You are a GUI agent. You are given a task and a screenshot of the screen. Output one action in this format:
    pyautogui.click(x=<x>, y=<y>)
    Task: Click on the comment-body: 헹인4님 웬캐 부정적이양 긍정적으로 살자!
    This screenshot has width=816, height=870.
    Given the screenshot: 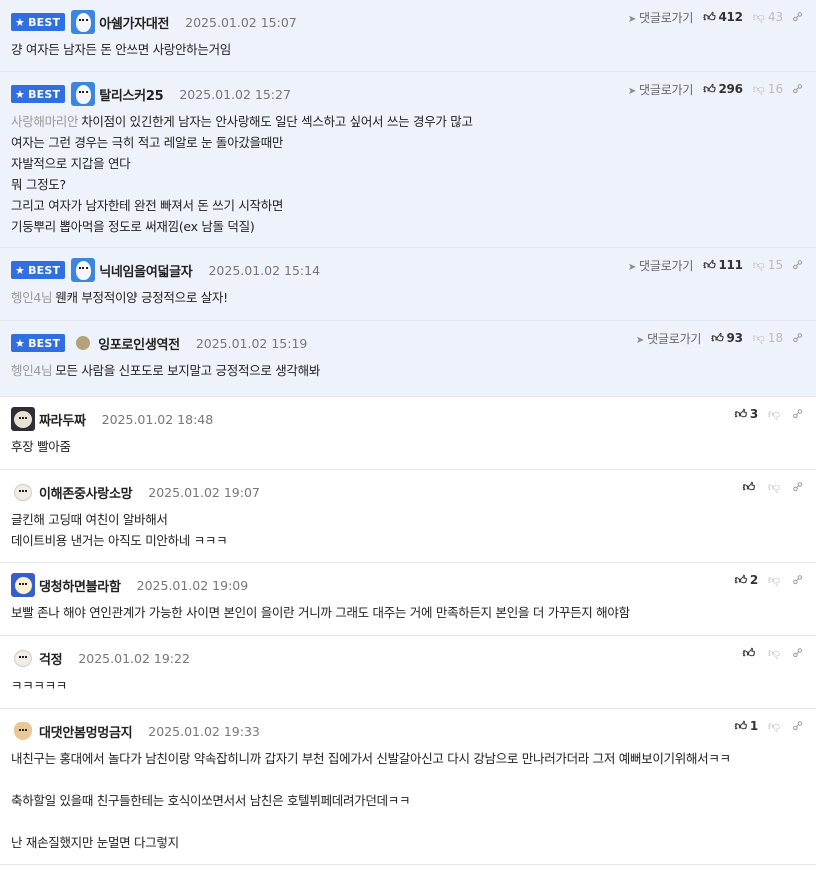 What is the action you would take?
    pyautogui.click(x=119, y=297)
    